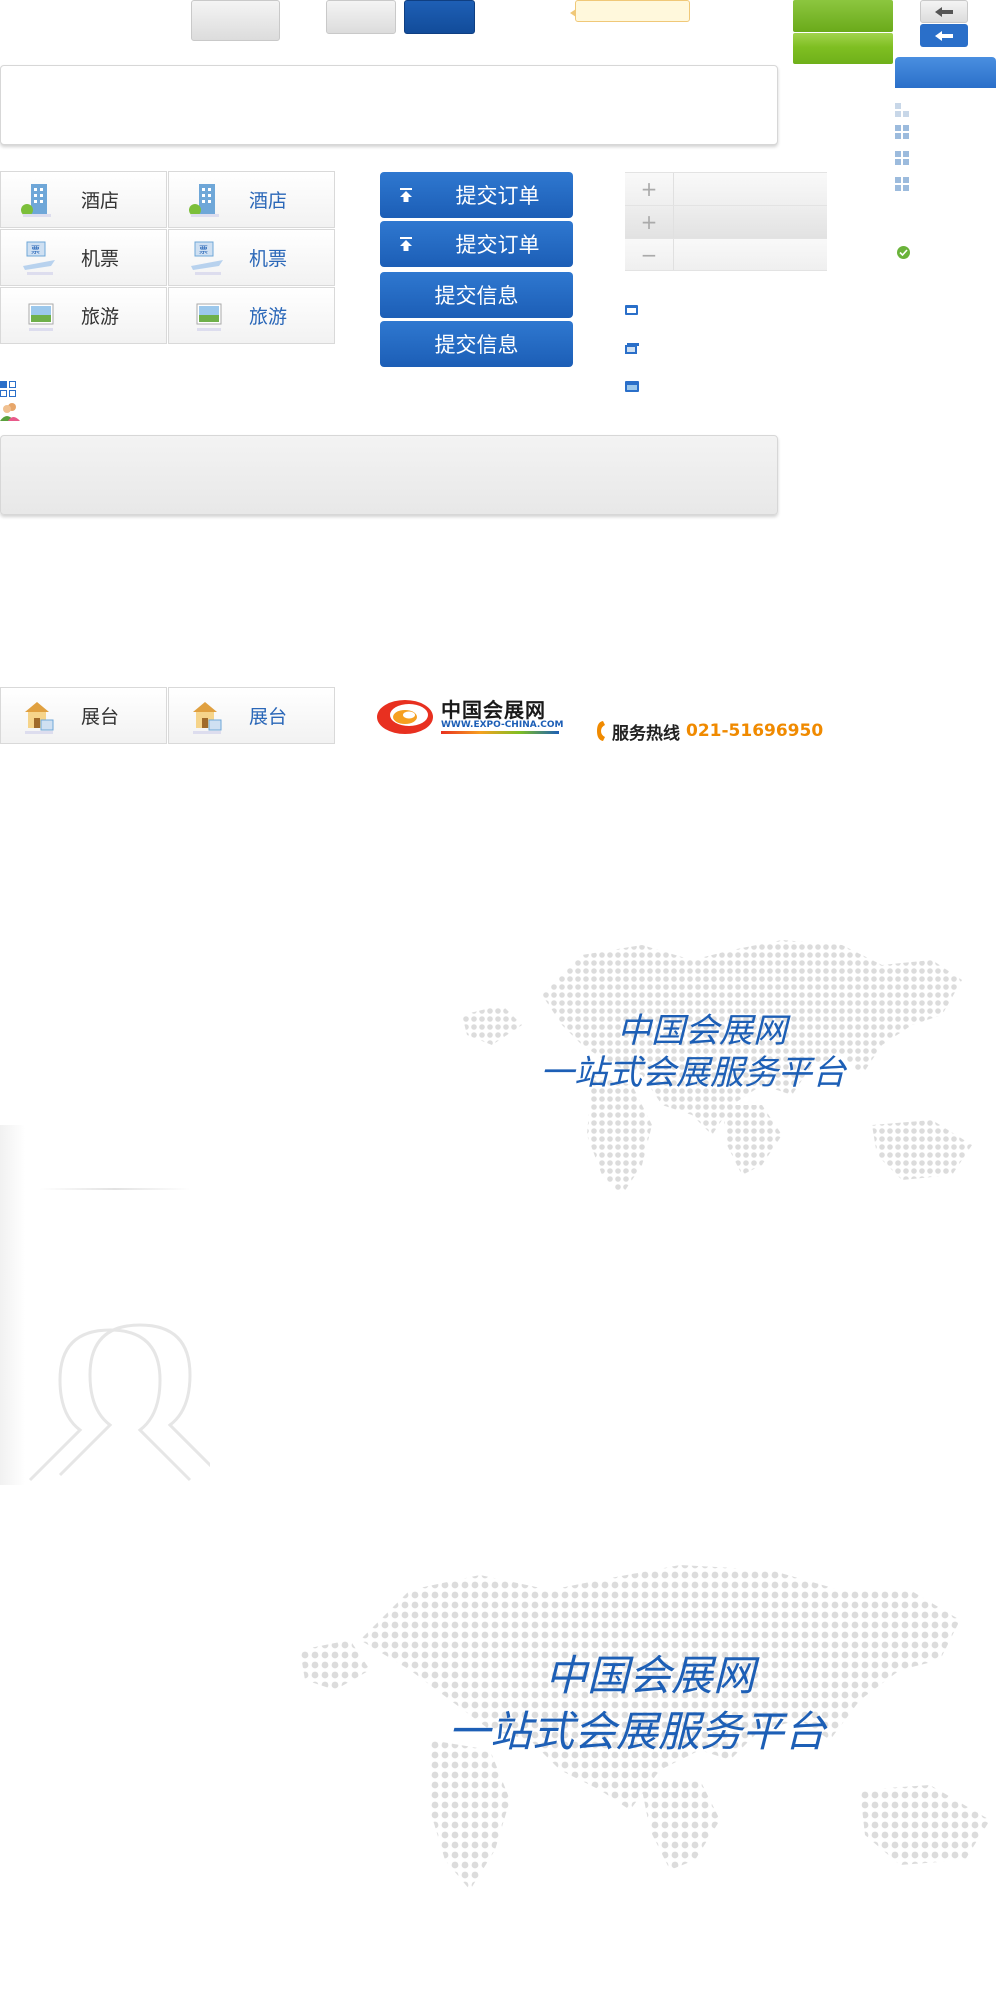 Image resolution: width=996 pixels, height=2000 pixels. I want to click on logo-underline, so click(500, 732).